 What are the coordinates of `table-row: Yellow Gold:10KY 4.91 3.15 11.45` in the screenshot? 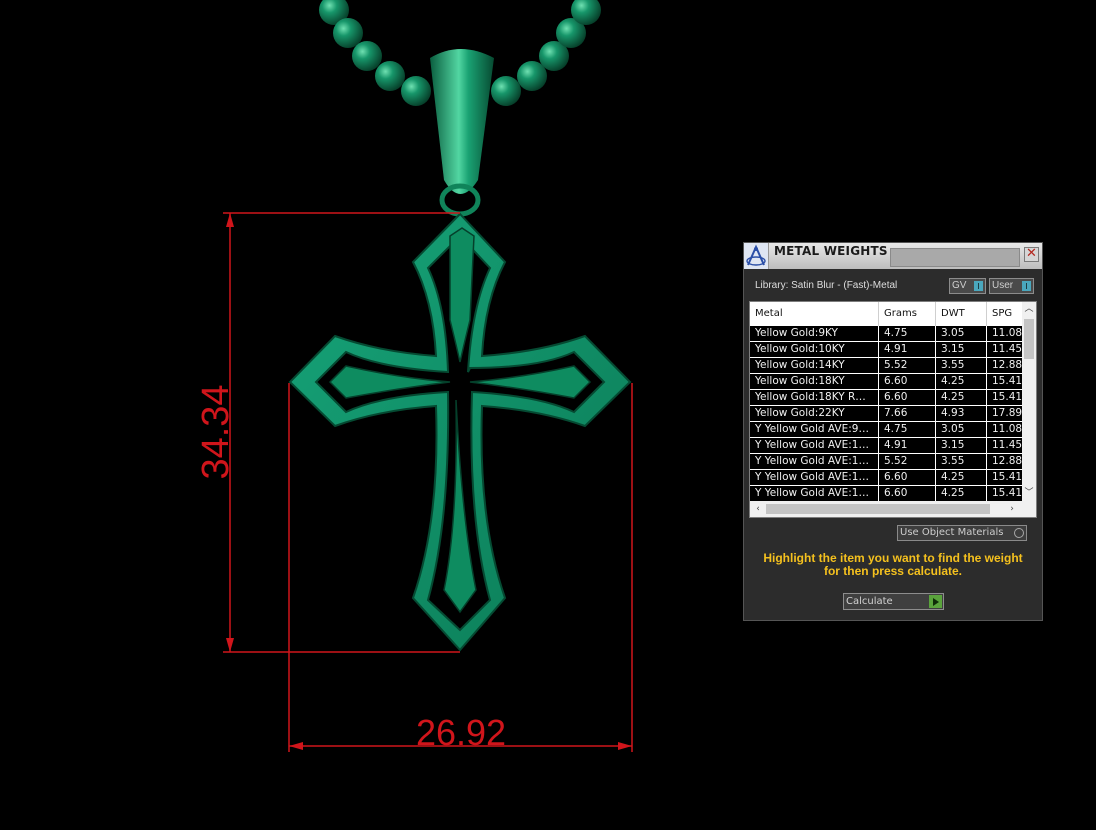 It's located at (886, 350).